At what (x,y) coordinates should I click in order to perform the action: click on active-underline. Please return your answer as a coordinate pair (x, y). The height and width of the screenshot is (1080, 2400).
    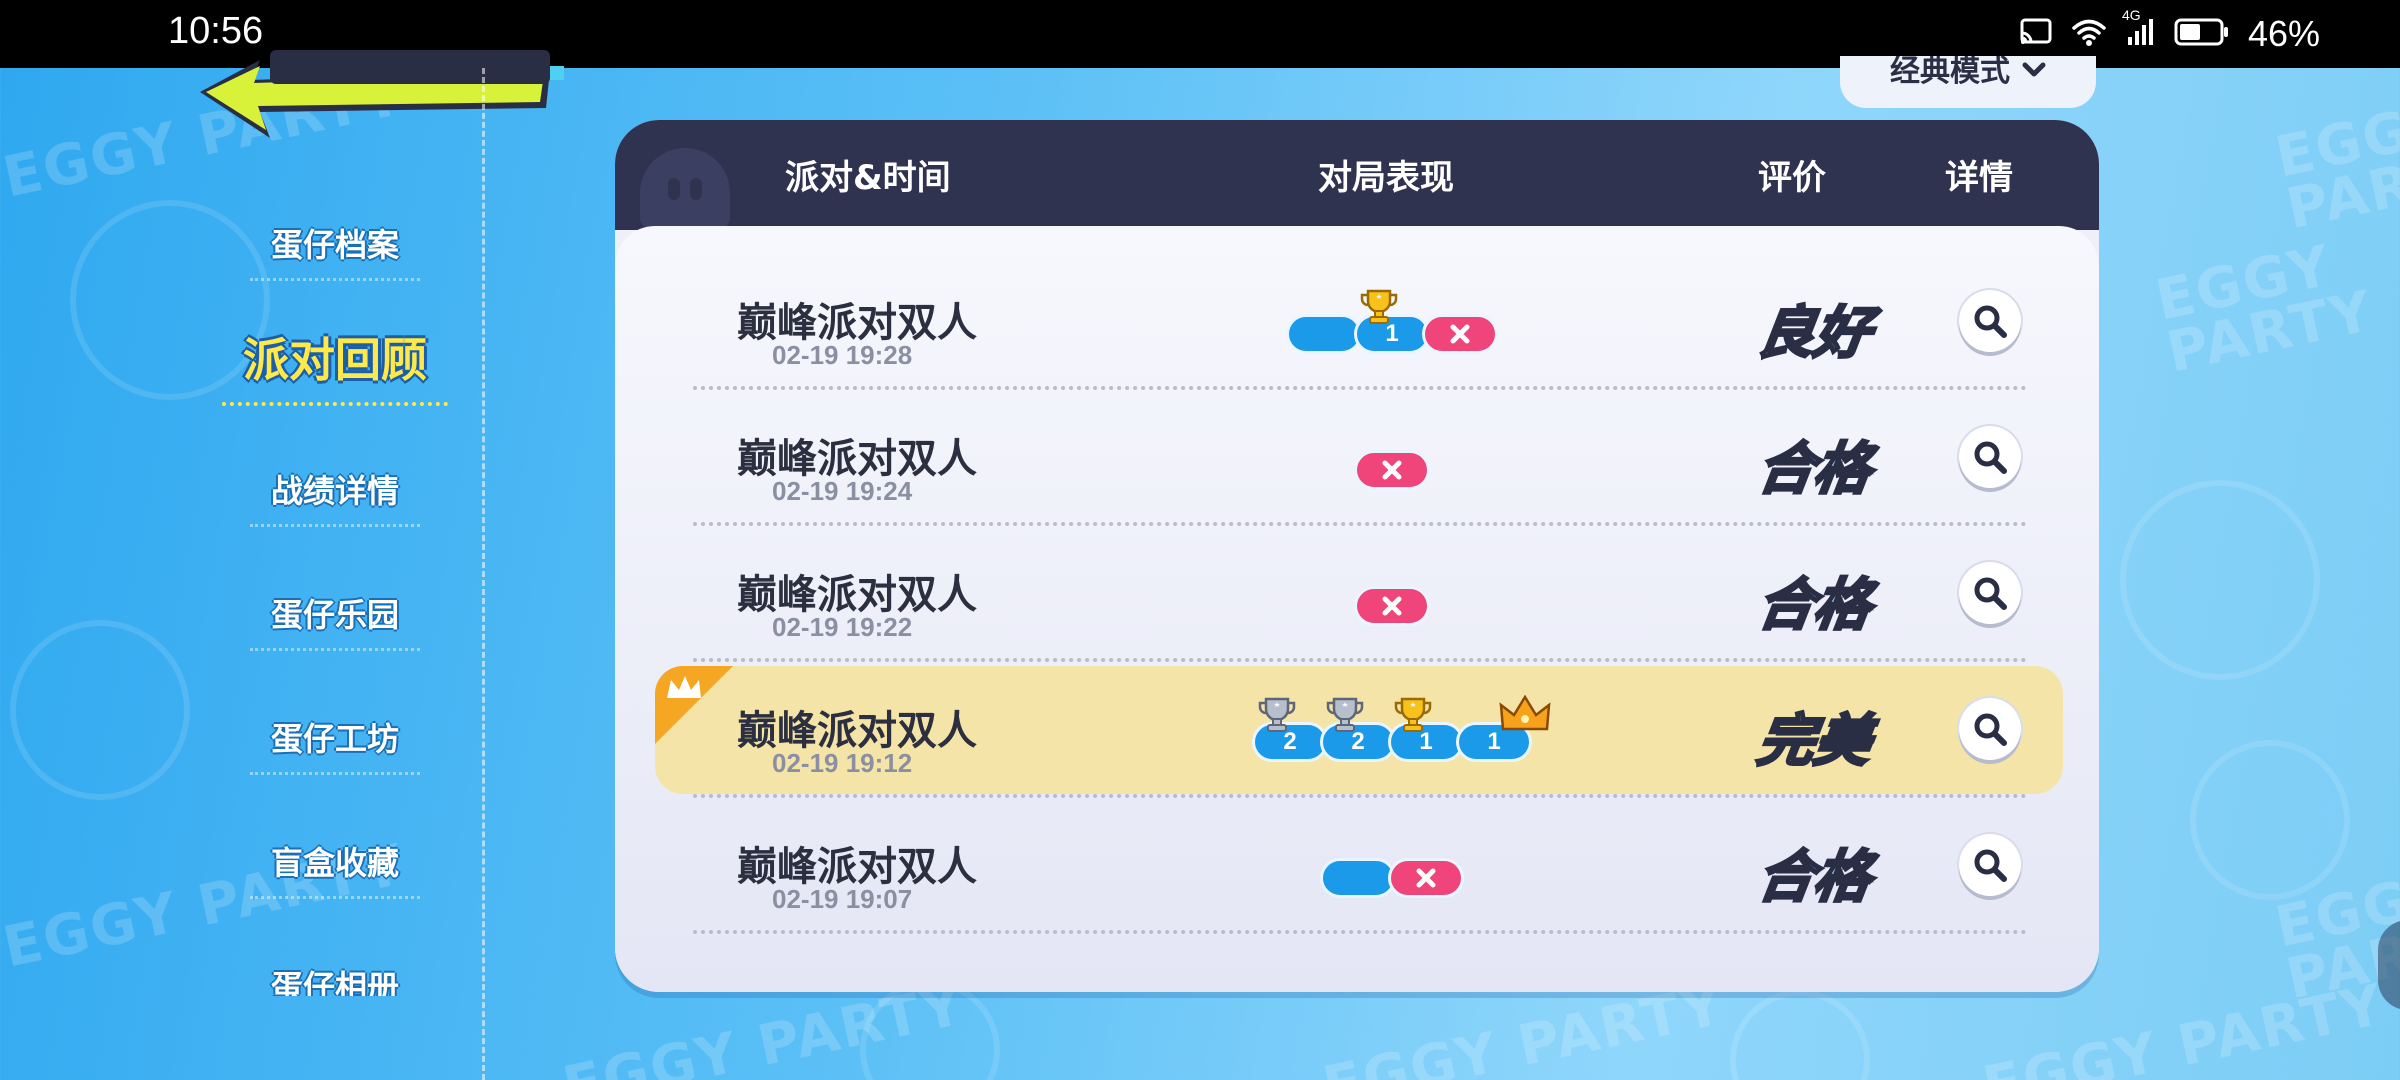
    Looking at the image, I should click on (335, 404).